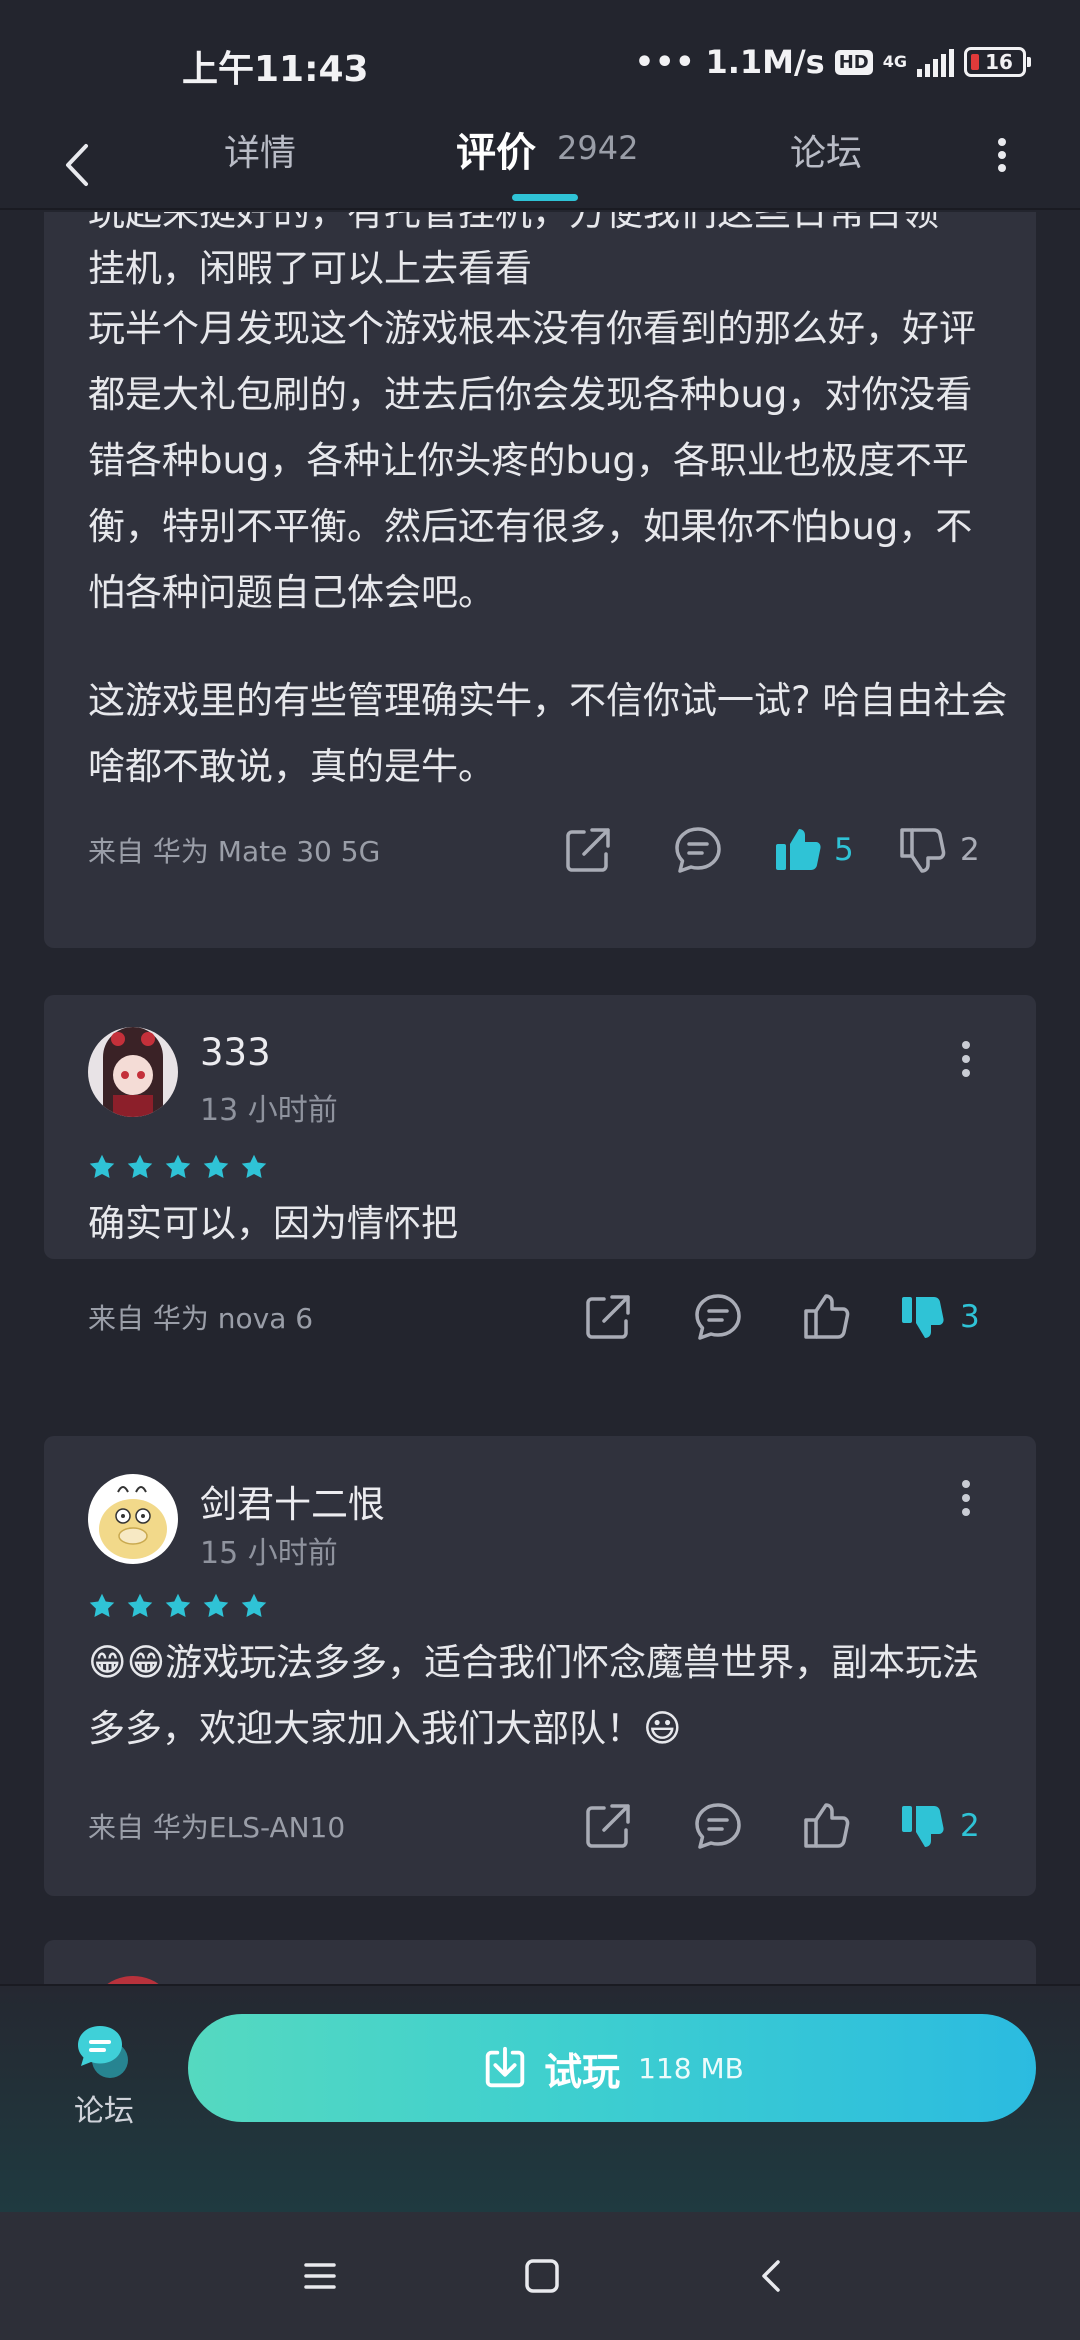 Image resolution: width=1080 pixels, height=2340 pixels. I want to click on bottom-action-bar: 论坛 试玩 118 MB, so click(540, 2098).